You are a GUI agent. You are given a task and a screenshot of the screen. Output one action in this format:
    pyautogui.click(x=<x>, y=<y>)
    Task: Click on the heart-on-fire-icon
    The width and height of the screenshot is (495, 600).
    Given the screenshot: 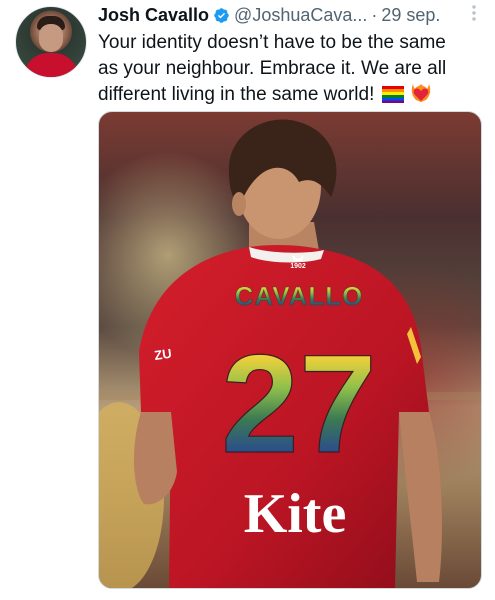 What is the action you would take?
    pyautogui.click(x=421, y=93)
    